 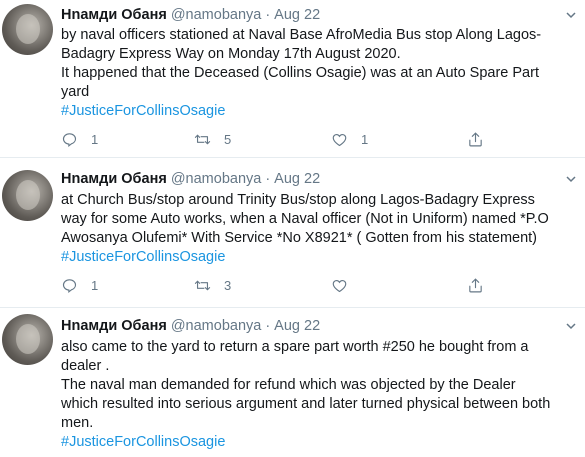 What do you see at coordinates (212, 139) in the screenshot?
I see `retweet-button: 5` at bounding box center [212, 139].